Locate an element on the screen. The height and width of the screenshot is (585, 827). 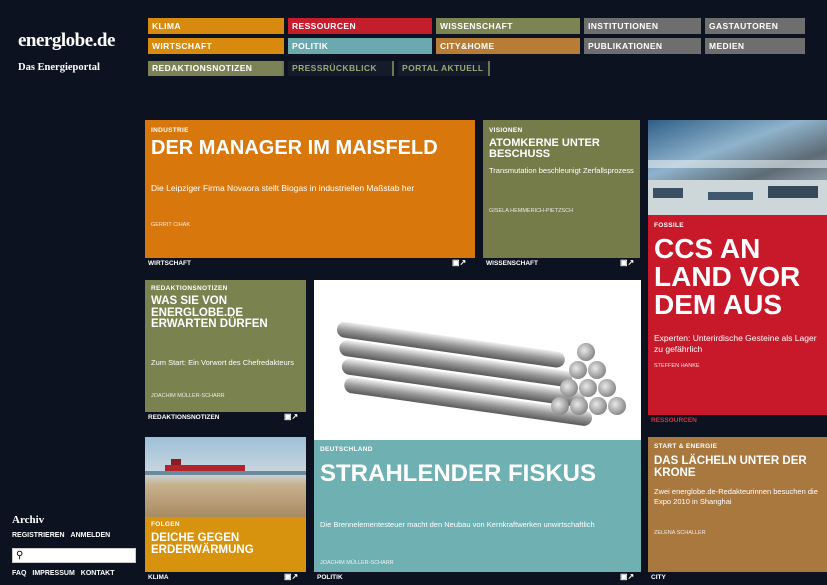
nav-item-klima: Klima is located at coordinates (216, 26).